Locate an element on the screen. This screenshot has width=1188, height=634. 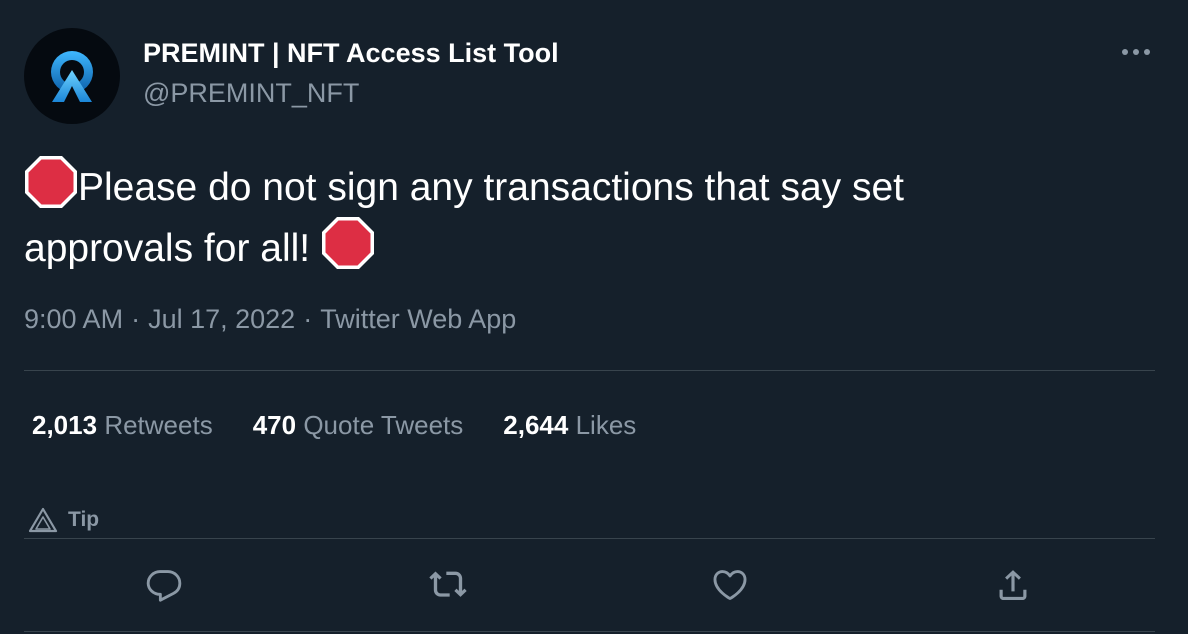
like-icon is located at coordinates (730, 585).